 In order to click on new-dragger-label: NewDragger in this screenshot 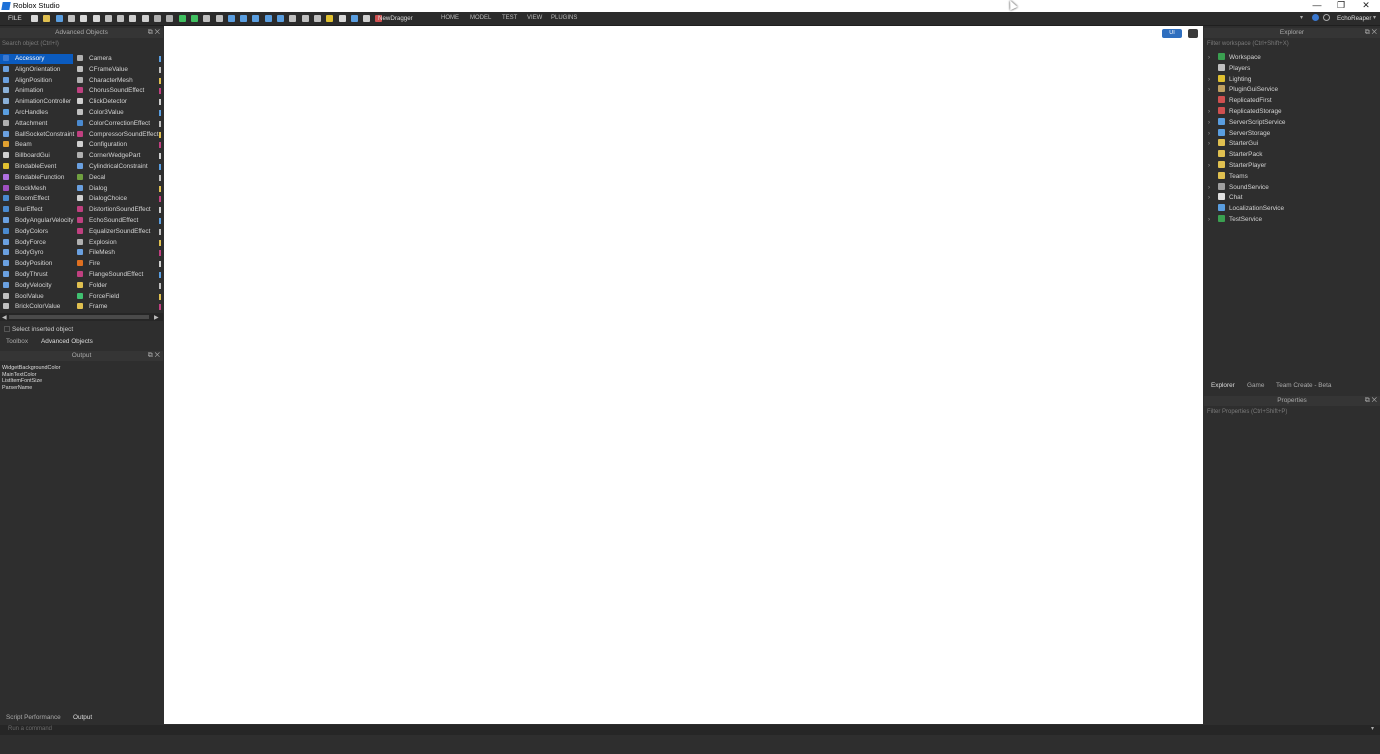, I will do `click(395, 18)`.